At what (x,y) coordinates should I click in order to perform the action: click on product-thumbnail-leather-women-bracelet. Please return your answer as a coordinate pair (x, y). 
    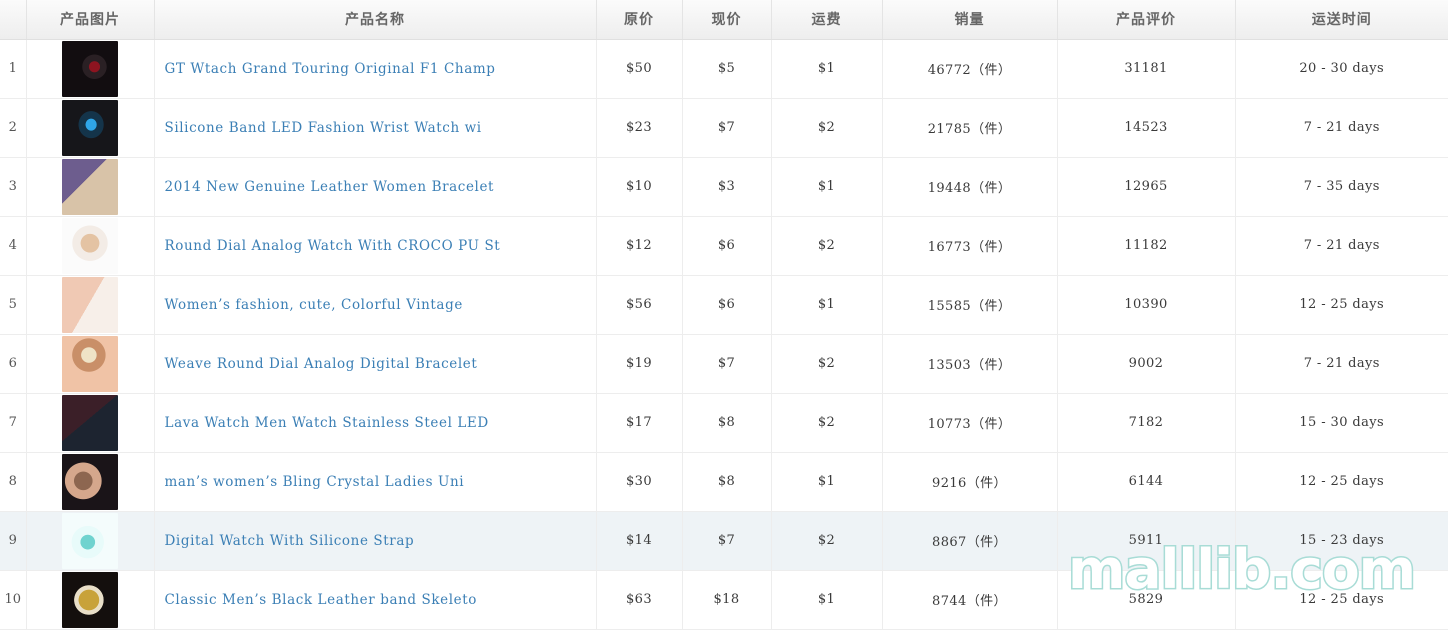
    Looking at the image, I should click on (90, 186).